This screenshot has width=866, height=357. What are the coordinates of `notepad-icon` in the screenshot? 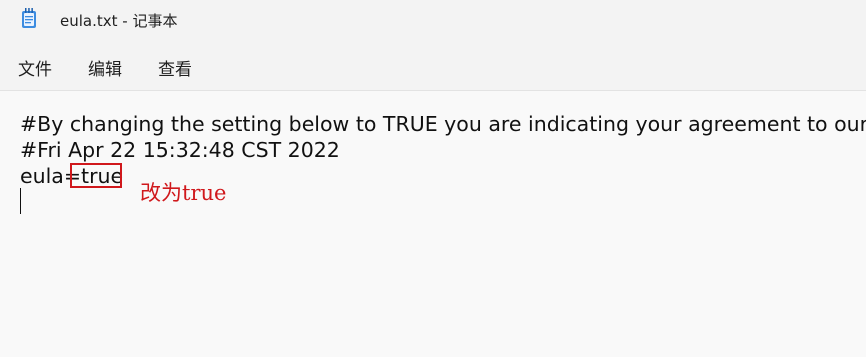 It's located at (29, 18).